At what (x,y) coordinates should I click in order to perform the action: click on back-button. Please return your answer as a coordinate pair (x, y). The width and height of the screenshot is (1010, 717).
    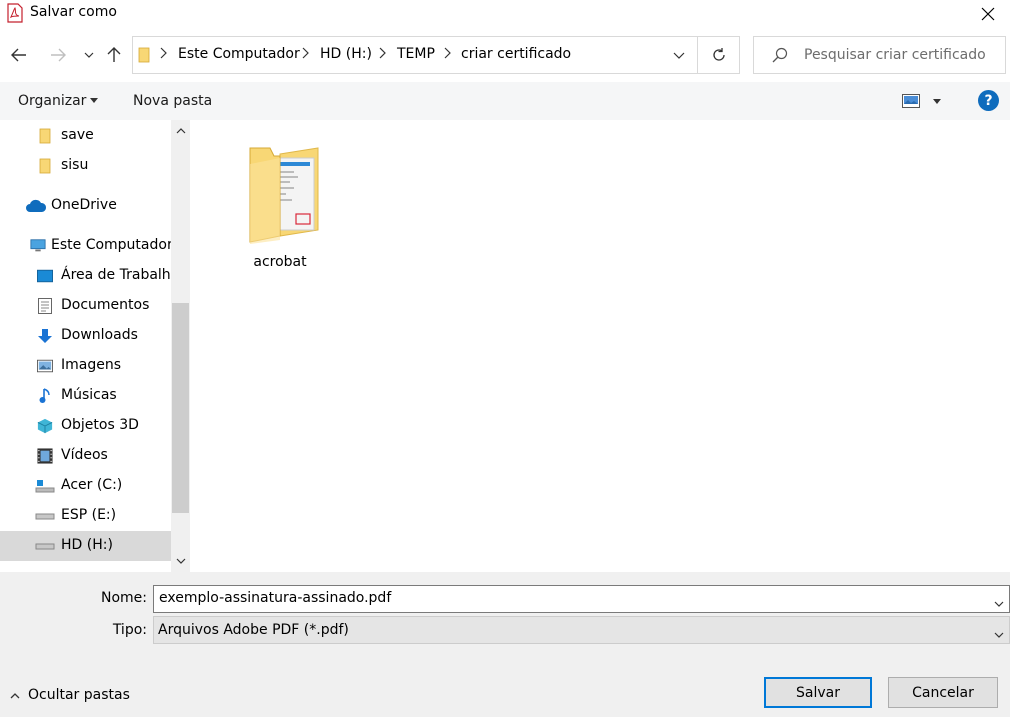
    Looking at the image, I should click on (19, 55).